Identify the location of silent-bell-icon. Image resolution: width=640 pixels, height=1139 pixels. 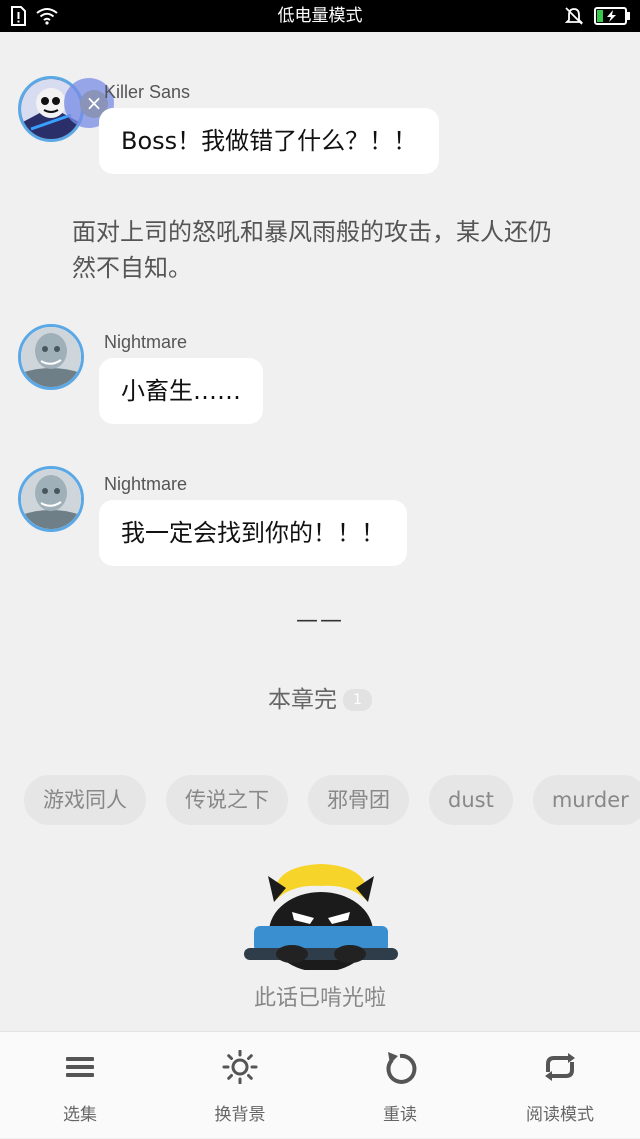
(574, 16).